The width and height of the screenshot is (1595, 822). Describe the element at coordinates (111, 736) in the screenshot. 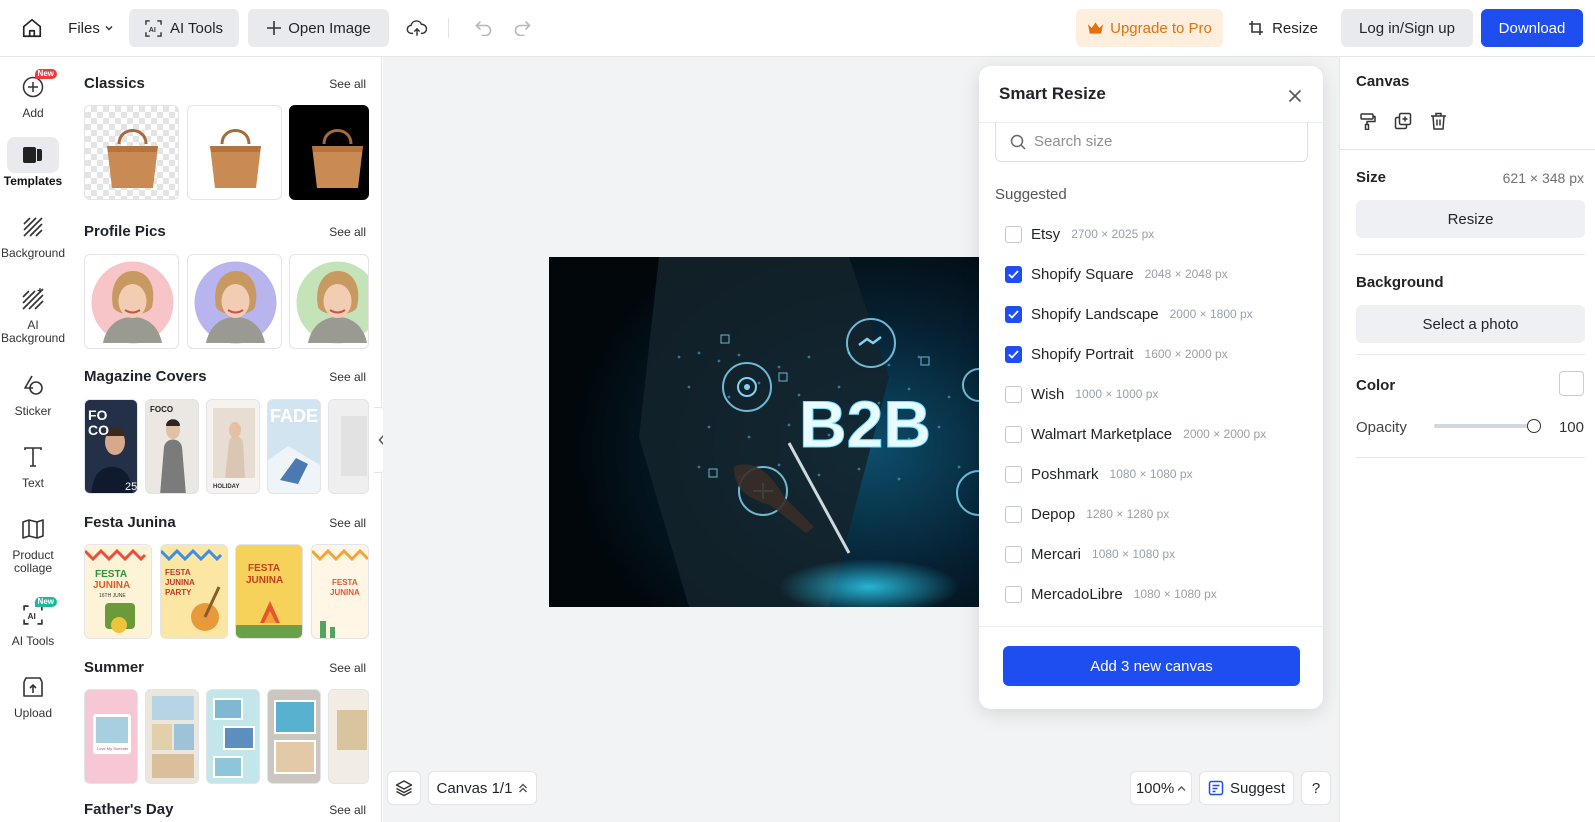

I see `template-thumb-summer-1: Love My Summer` at that location.